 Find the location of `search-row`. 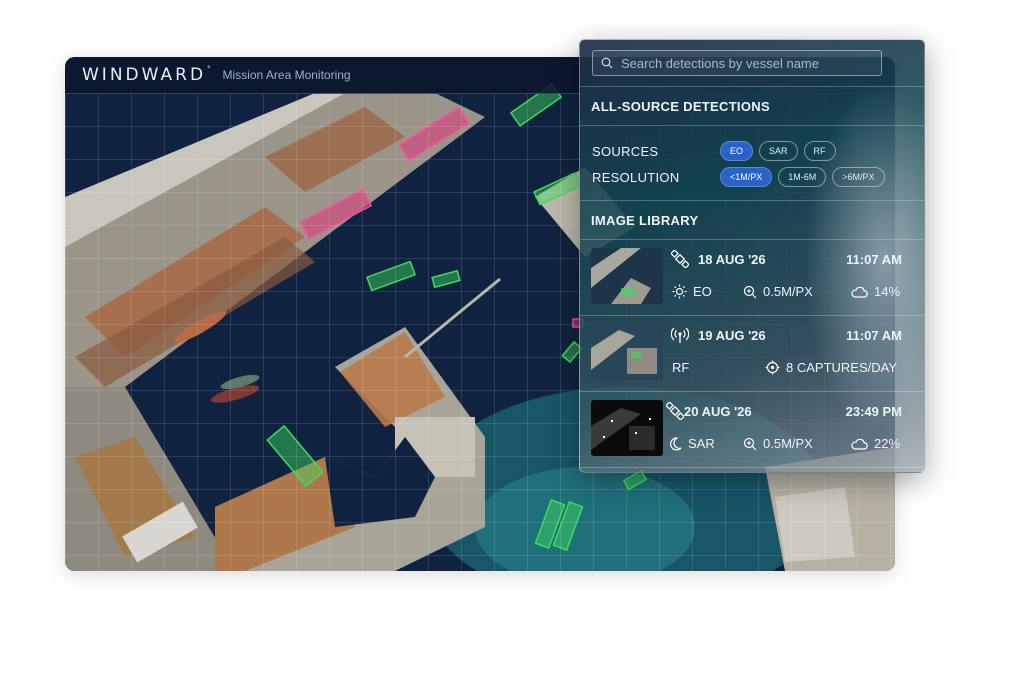

search-row is located at coordinates (752, 63).